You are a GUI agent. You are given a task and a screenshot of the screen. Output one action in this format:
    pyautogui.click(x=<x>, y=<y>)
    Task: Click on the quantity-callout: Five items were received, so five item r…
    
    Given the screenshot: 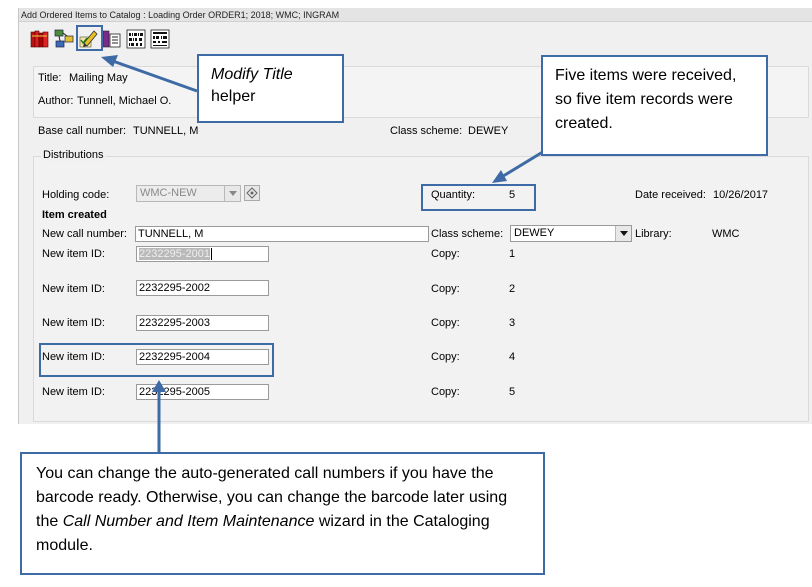 What is the action you would take?
    pyautogui.click(x=654, y=105)
    